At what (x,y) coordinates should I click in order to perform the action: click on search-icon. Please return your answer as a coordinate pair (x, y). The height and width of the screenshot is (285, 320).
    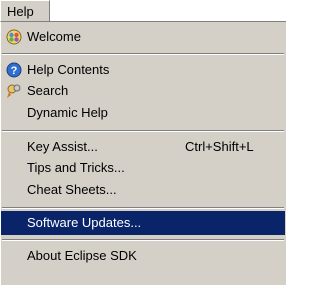
    Looking at the image, I should click on (14, 91).